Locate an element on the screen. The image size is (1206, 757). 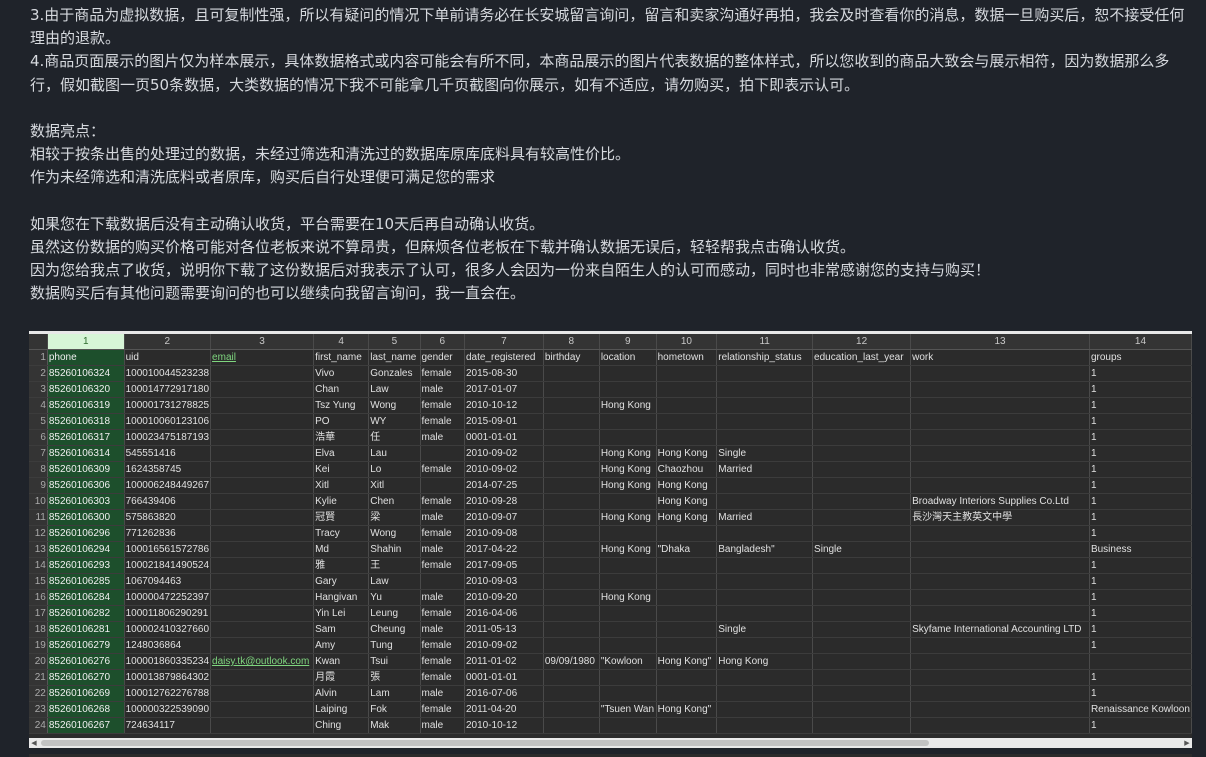
table-cell: 85260106324 is located at coordinates (86, 373).